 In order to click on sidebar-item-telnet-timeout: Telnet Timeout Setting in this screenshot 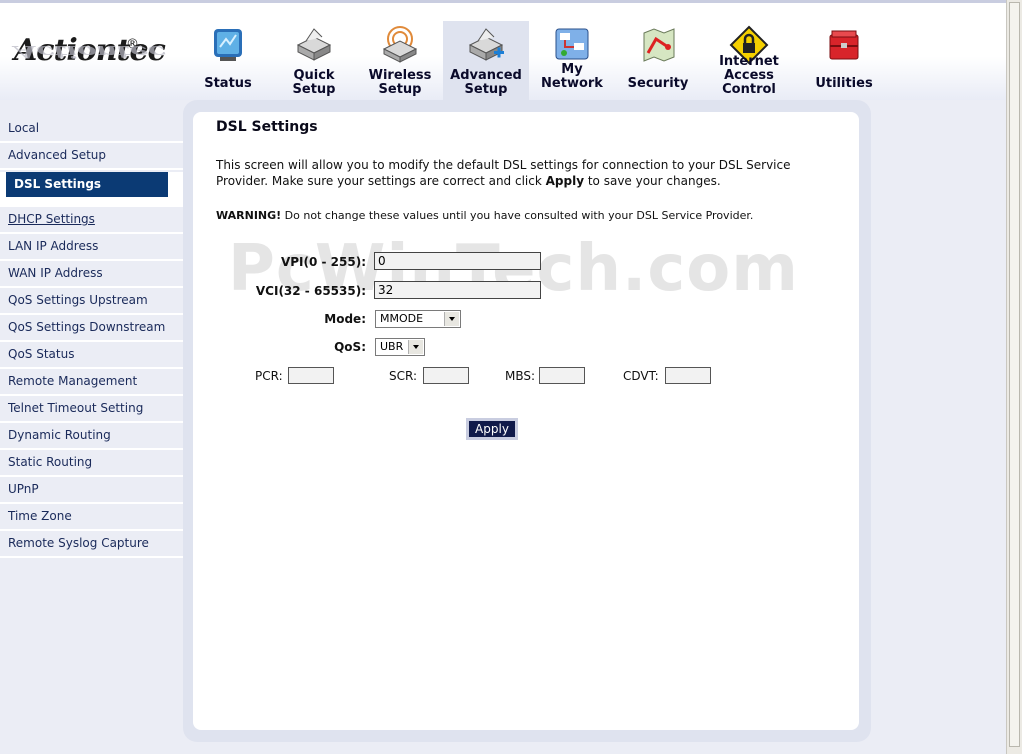, I will do `click(91, 409)`.